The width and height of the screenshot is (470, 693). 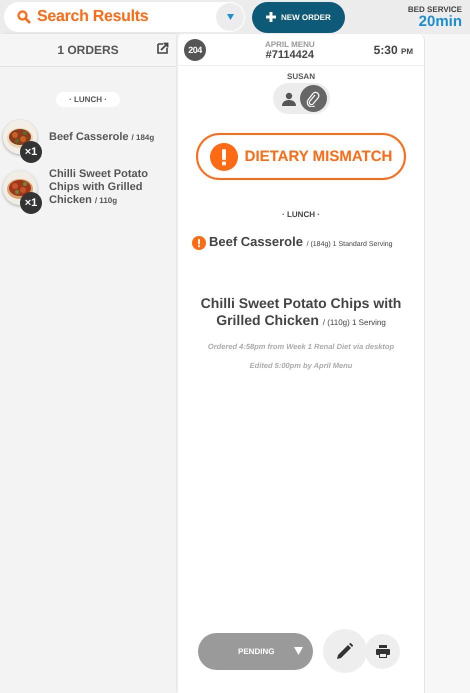 I want to click on attachment-button, so click(x=313, y=98).